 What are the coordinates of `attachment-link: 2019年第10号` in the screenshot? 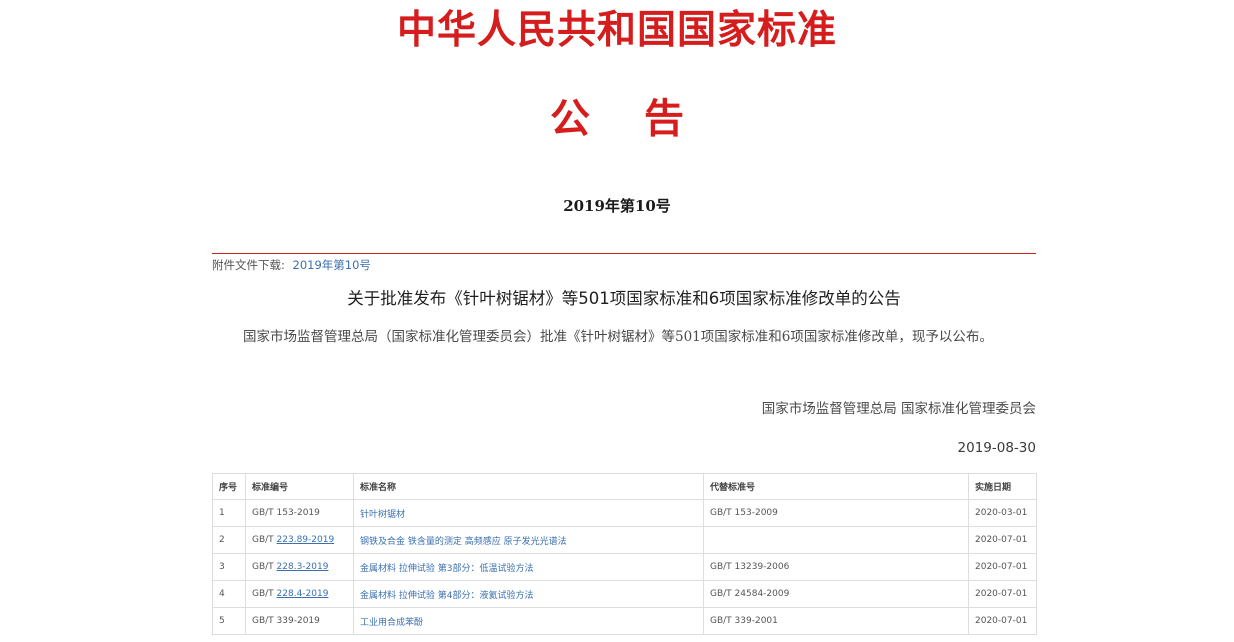 It's located at (332, 265).